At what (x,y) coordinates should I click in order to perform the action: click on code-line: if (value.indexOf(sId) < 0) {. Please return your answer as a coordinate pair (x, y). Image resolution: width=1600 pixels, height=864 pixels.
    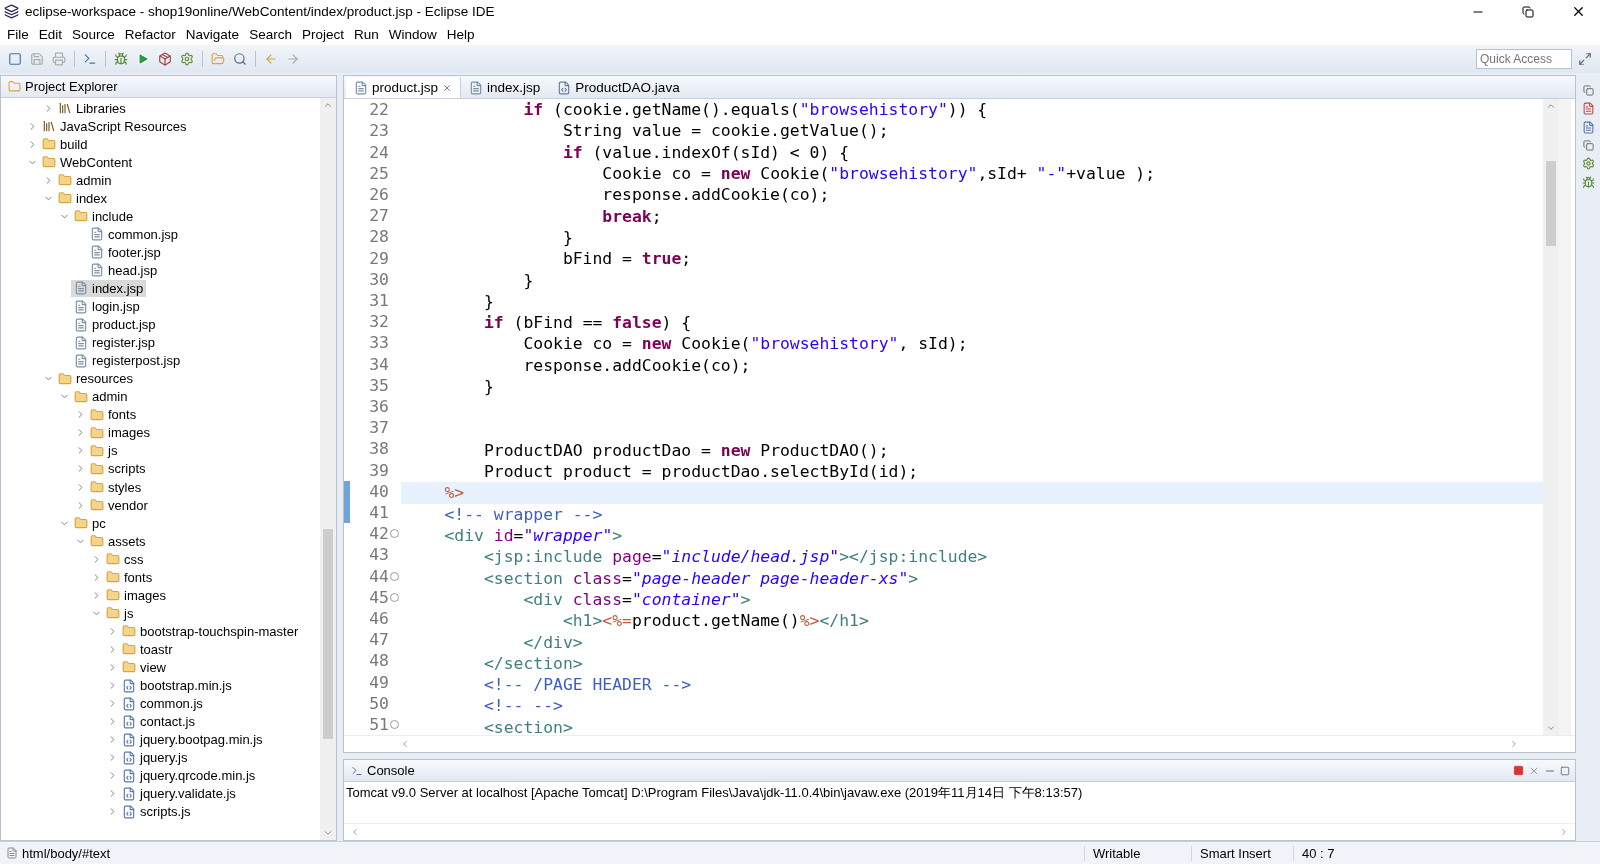
    Looking at the image, I should click on (706, 152).